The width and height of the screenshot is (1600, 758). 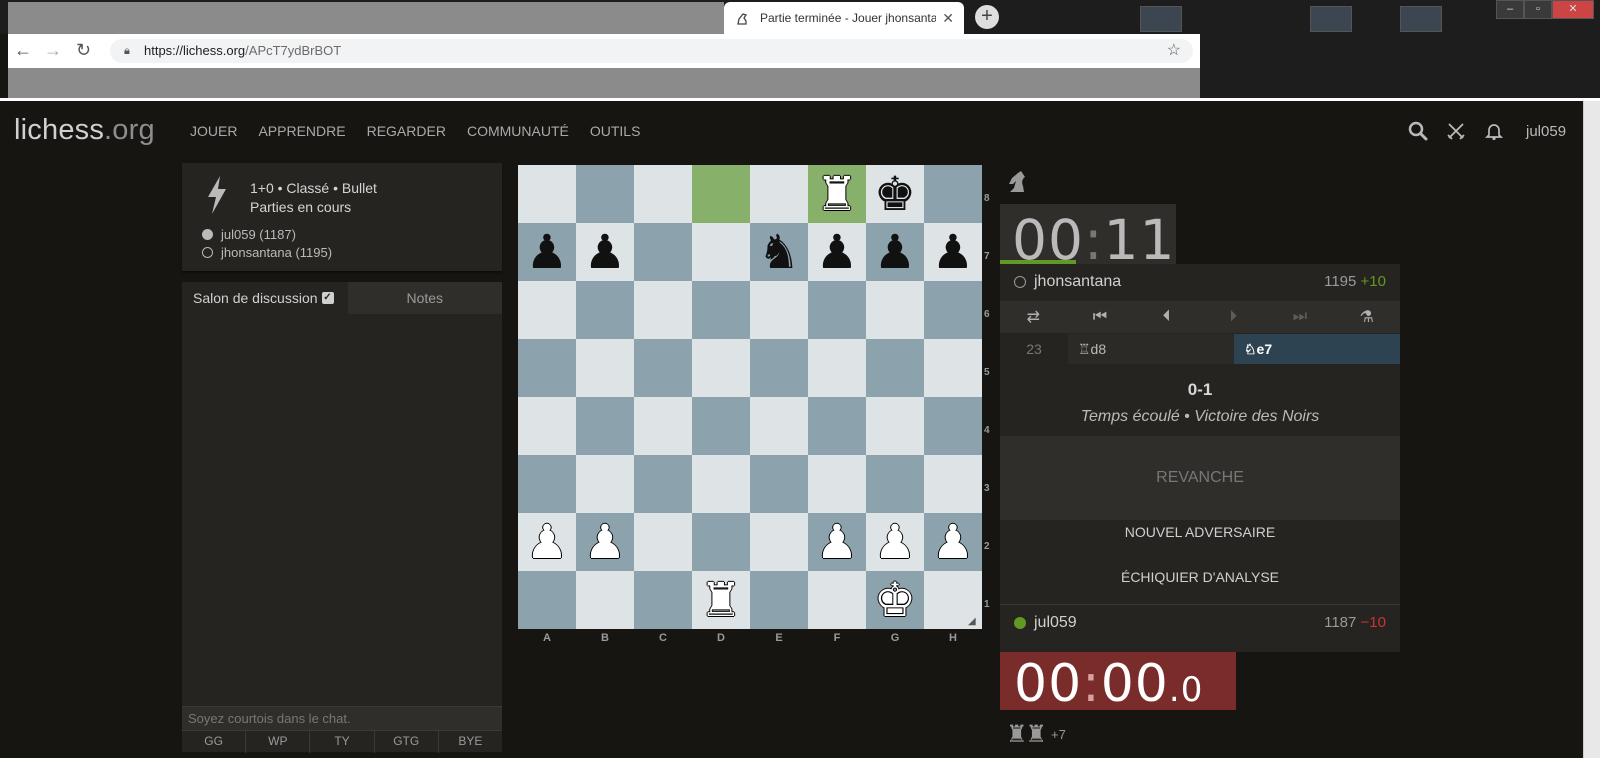 What do you see at coordinates (1167, 317) in the screenshot?
I see `prev-move-icon: ⏴︎` at bounding box center [1167, 317].